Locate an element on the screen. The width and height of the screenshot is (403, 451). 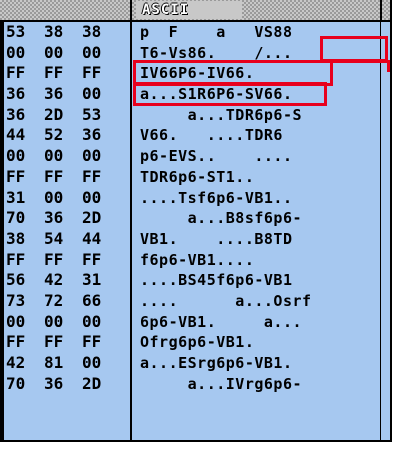
hex-bytes: 56 42 31 is located at coordinates (63, 280).